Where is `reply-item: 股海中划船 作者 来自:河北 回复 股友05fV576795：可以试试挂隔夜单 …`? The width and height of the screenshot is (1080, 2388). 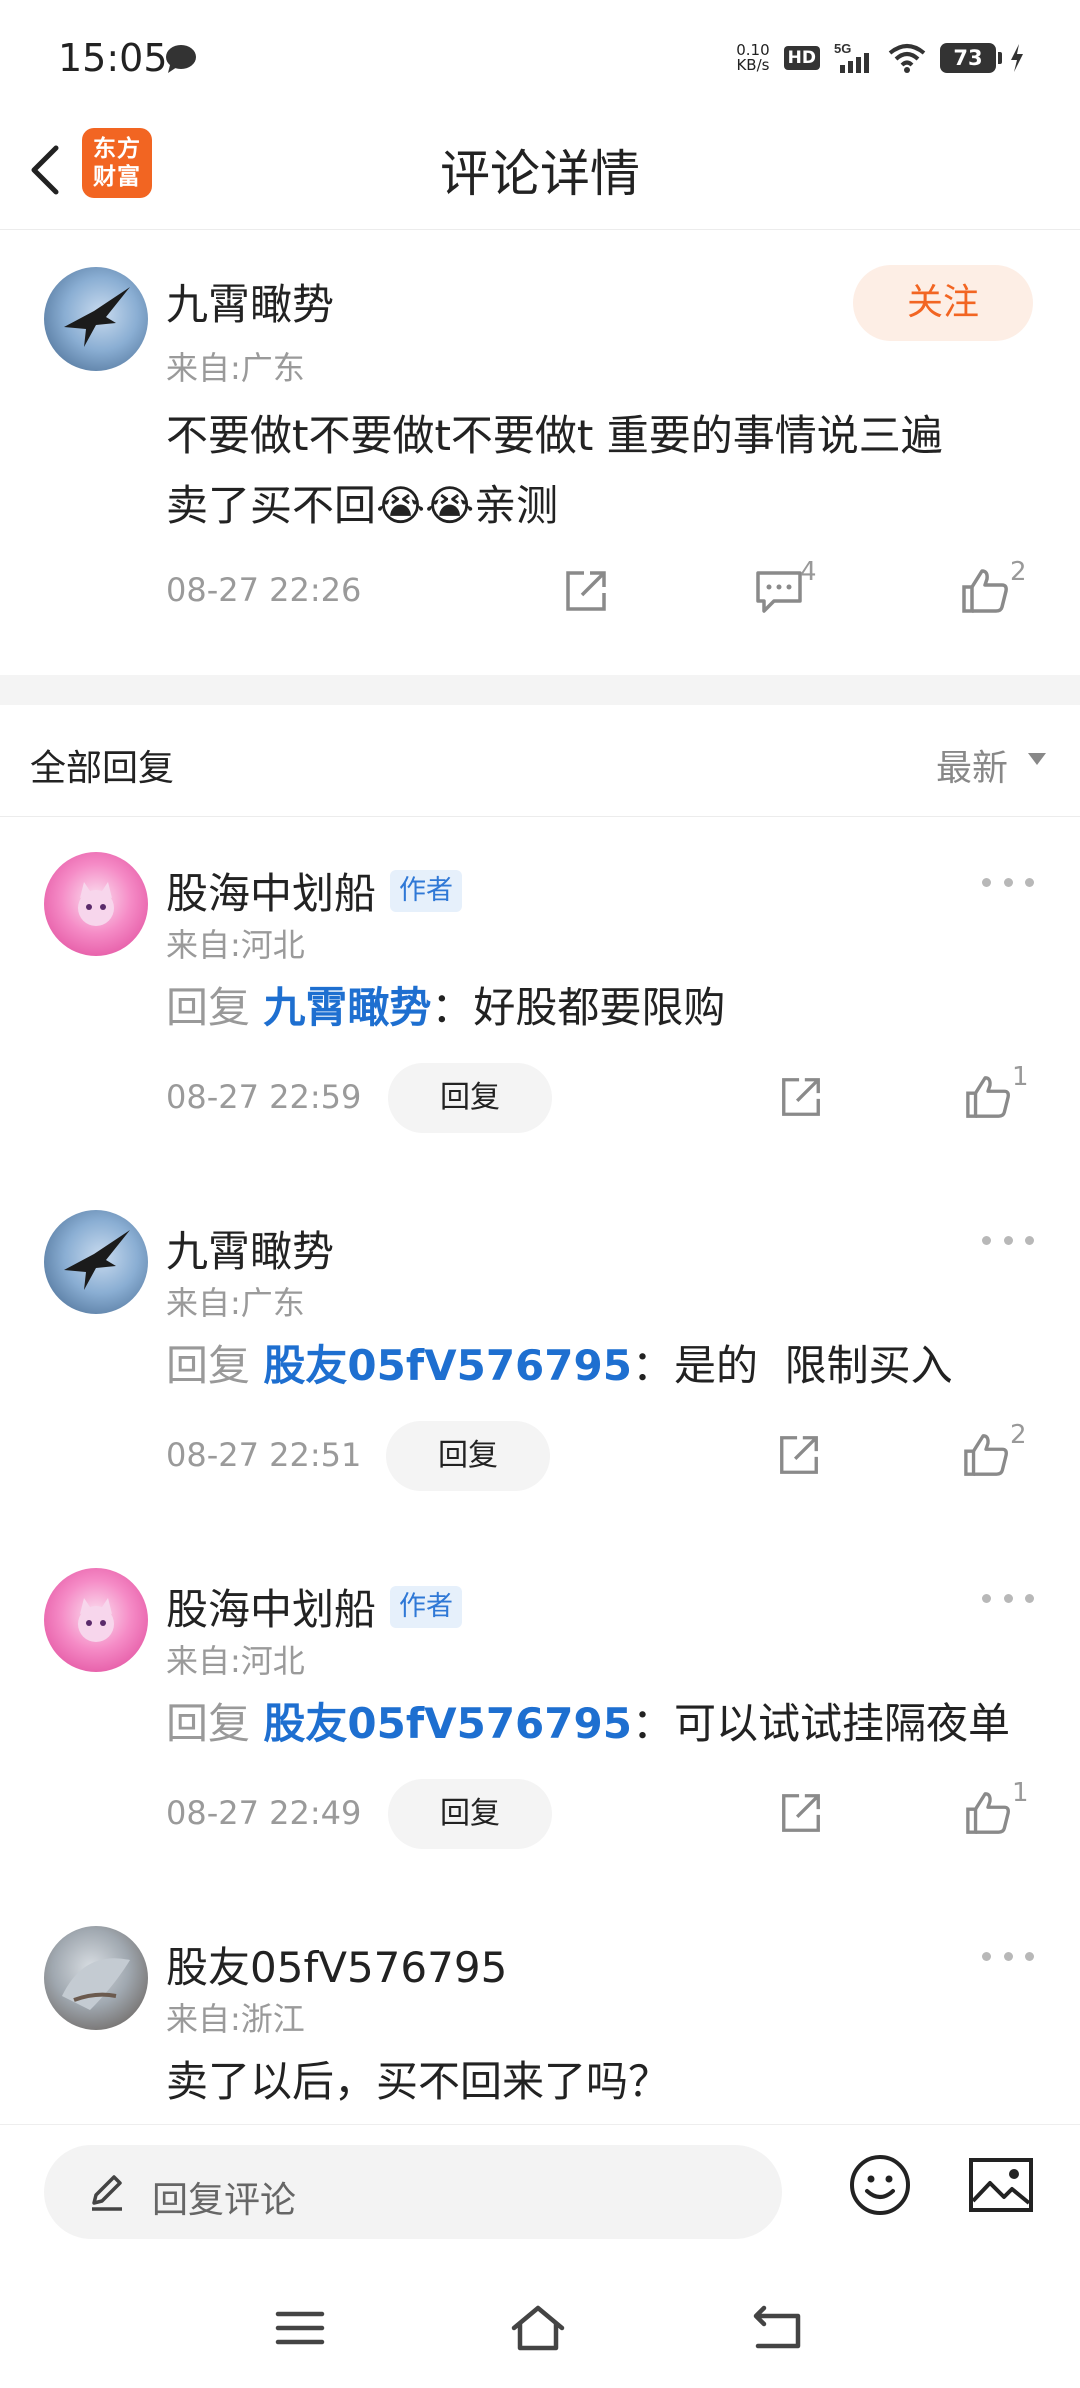
reply-item: 股海中划船 作者 来自:河北 回复 股友05fV576795：可以试试挂隔夜单 … is located at coordinates (540, 1713).